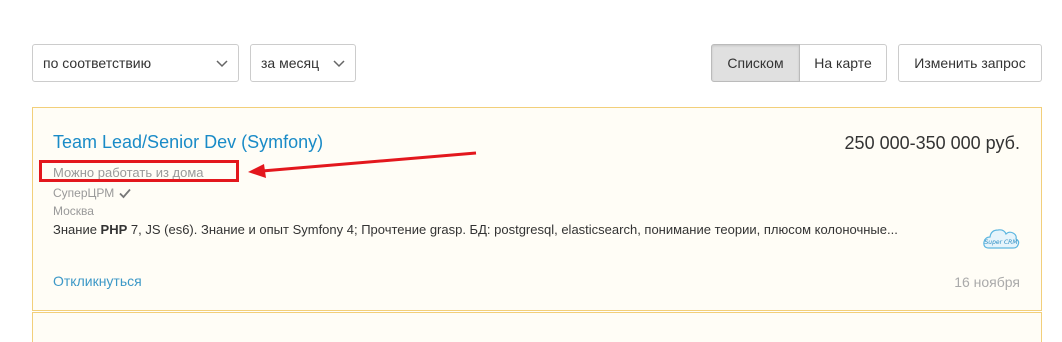 The height and width of the screenshot is (342, 1062). I want to click on view-list-button: Списком, so click(755, 63).